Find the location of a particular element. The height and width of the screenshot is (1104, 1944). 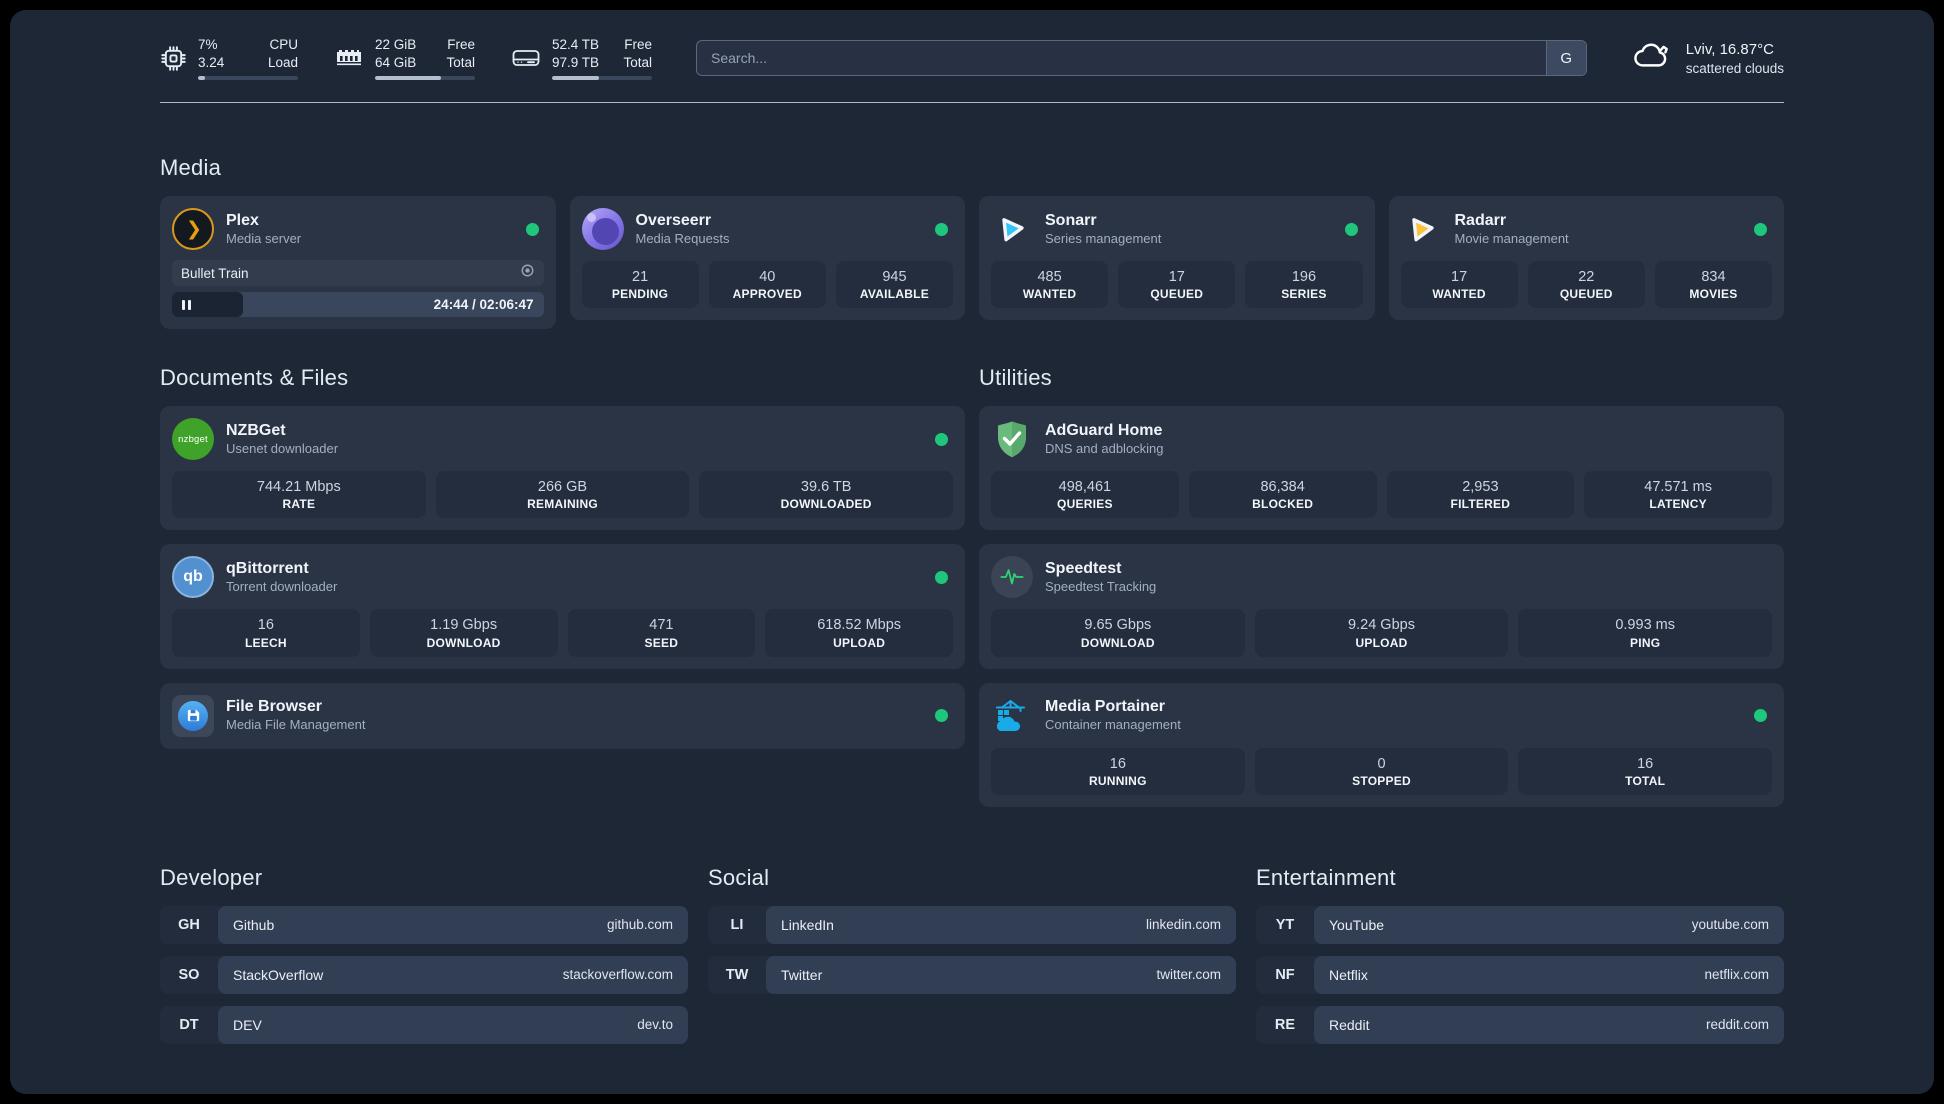

app-name: NZBGet is located at coordinates (256, 430).